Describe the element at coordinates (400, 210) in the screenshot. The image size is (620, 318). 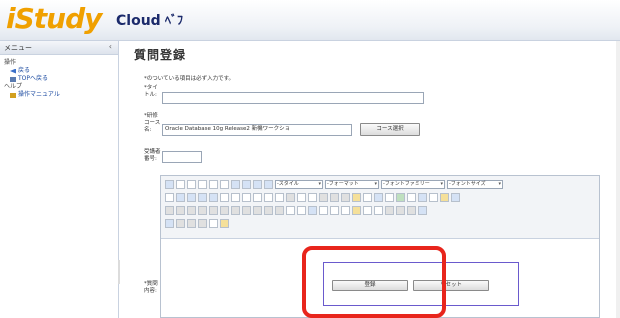
I see `ltr-icon` at that location.